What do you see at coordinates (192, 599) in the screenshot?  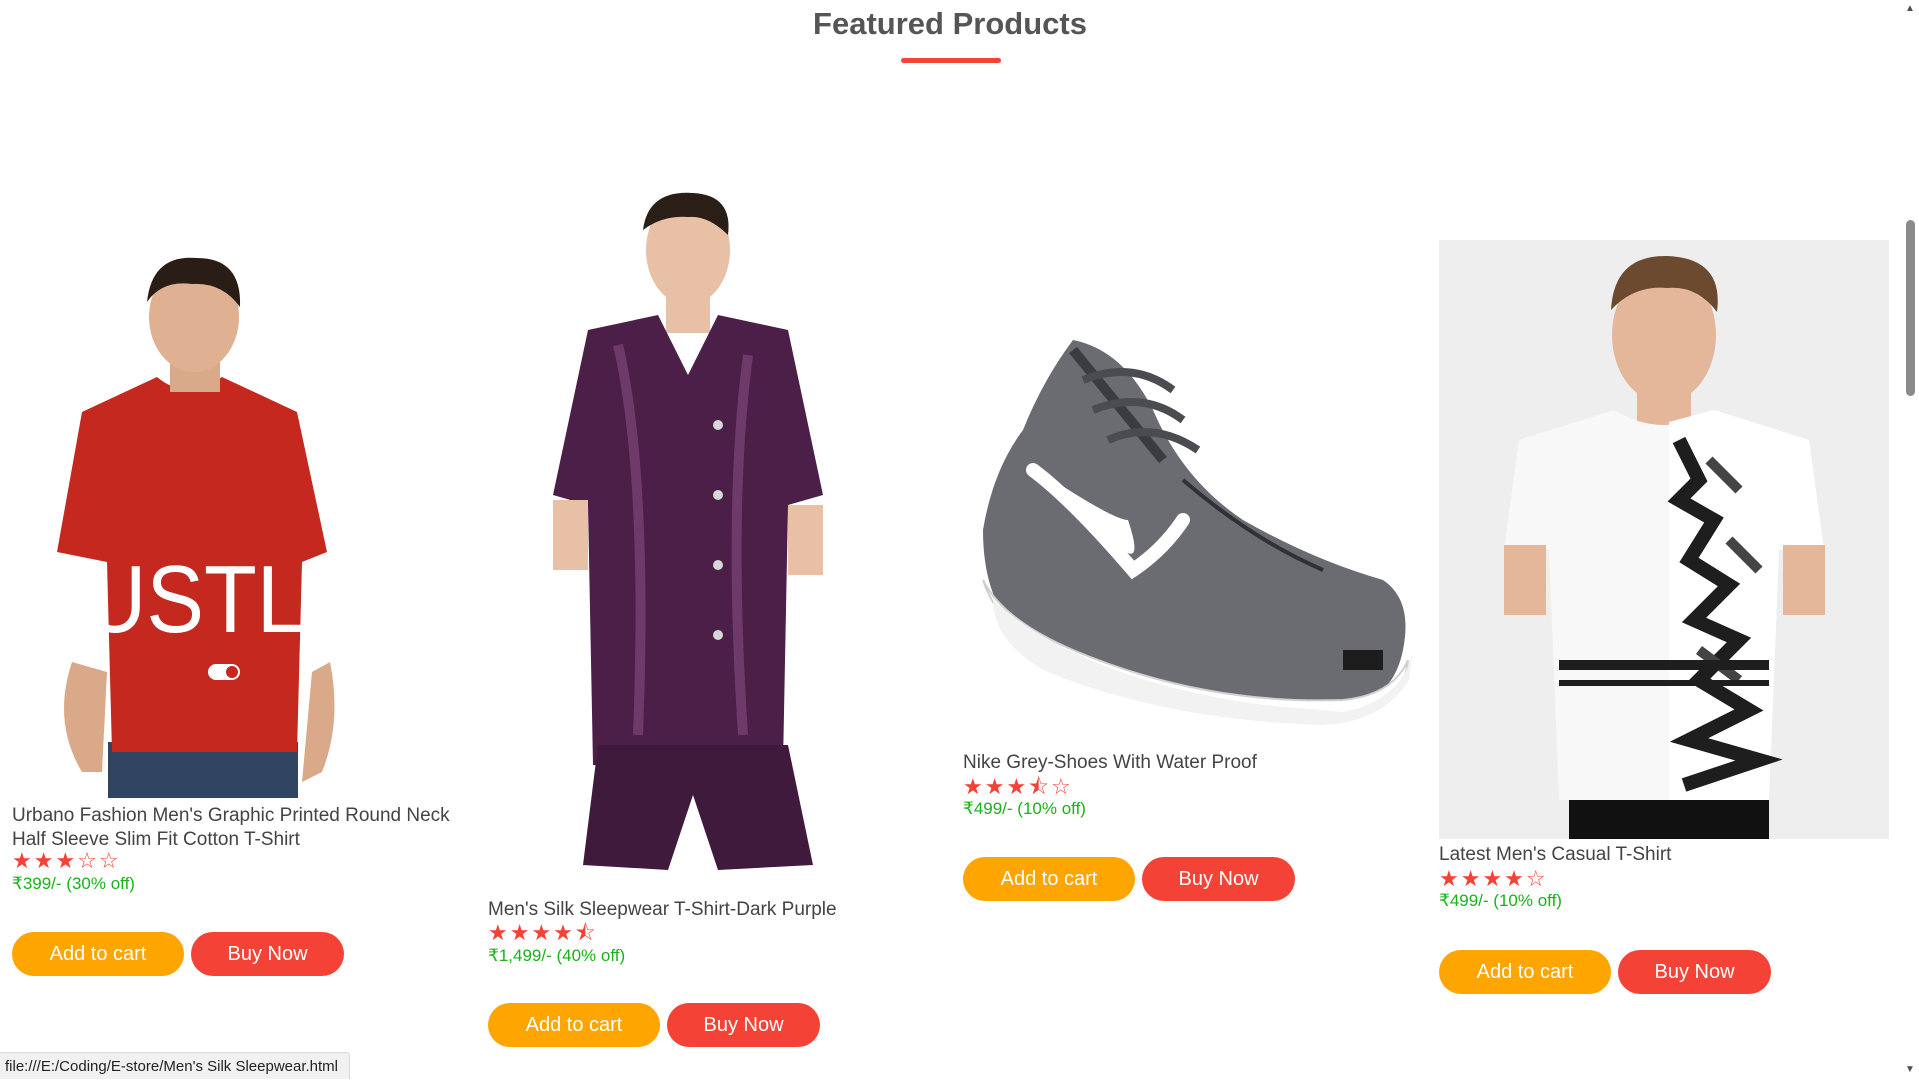 I see `svg-text: HUSTLE` at bounding box center [192, 599].